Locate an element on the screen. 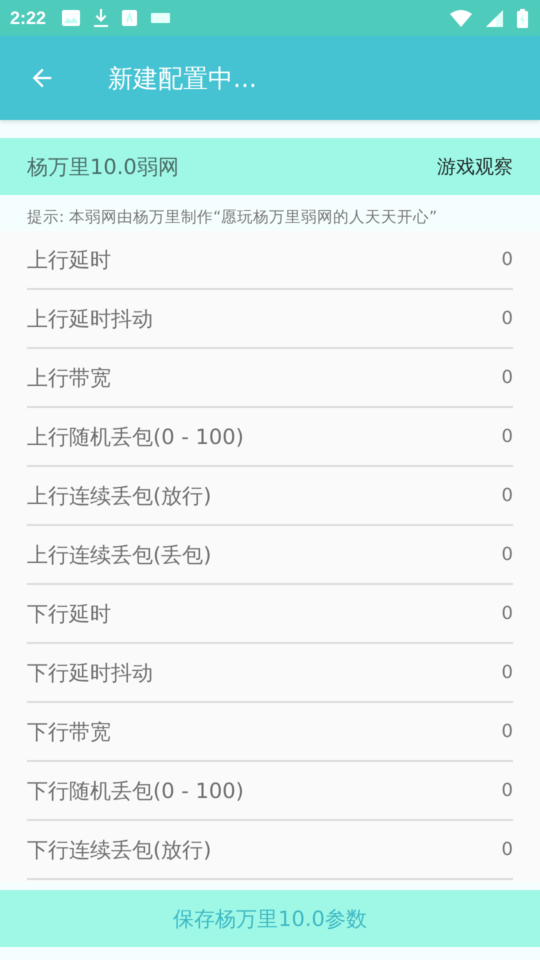  param-label: 上行随机丢包(0 - 100) is located at coordinates (135, 437).